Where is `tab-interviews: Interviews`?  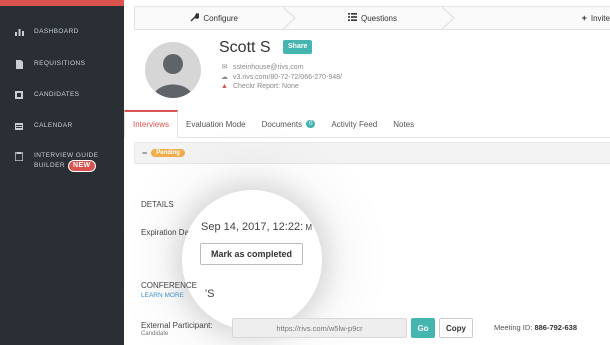
tab-interviews: Interviews is located at coordinates (151, 124).